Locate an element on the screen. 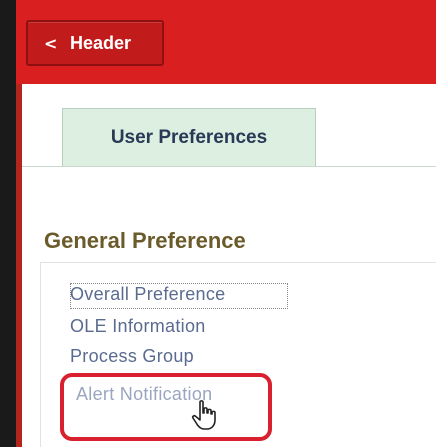 This screenshot has height=447, width=436. link-ole-information: OLE Information is located at coordinates (138, 326).